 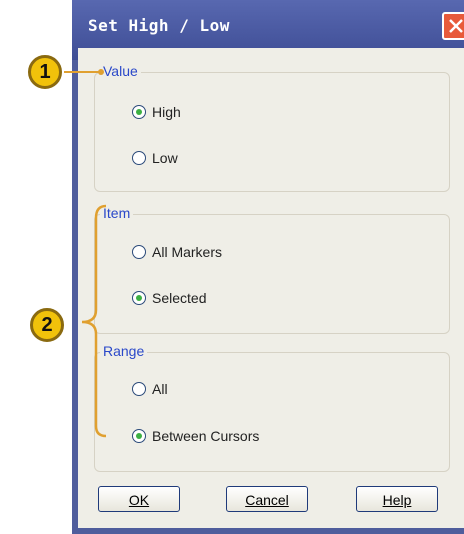 I want to click on radio-between-cursors: Between Cursors, so click(x=195, y=436).